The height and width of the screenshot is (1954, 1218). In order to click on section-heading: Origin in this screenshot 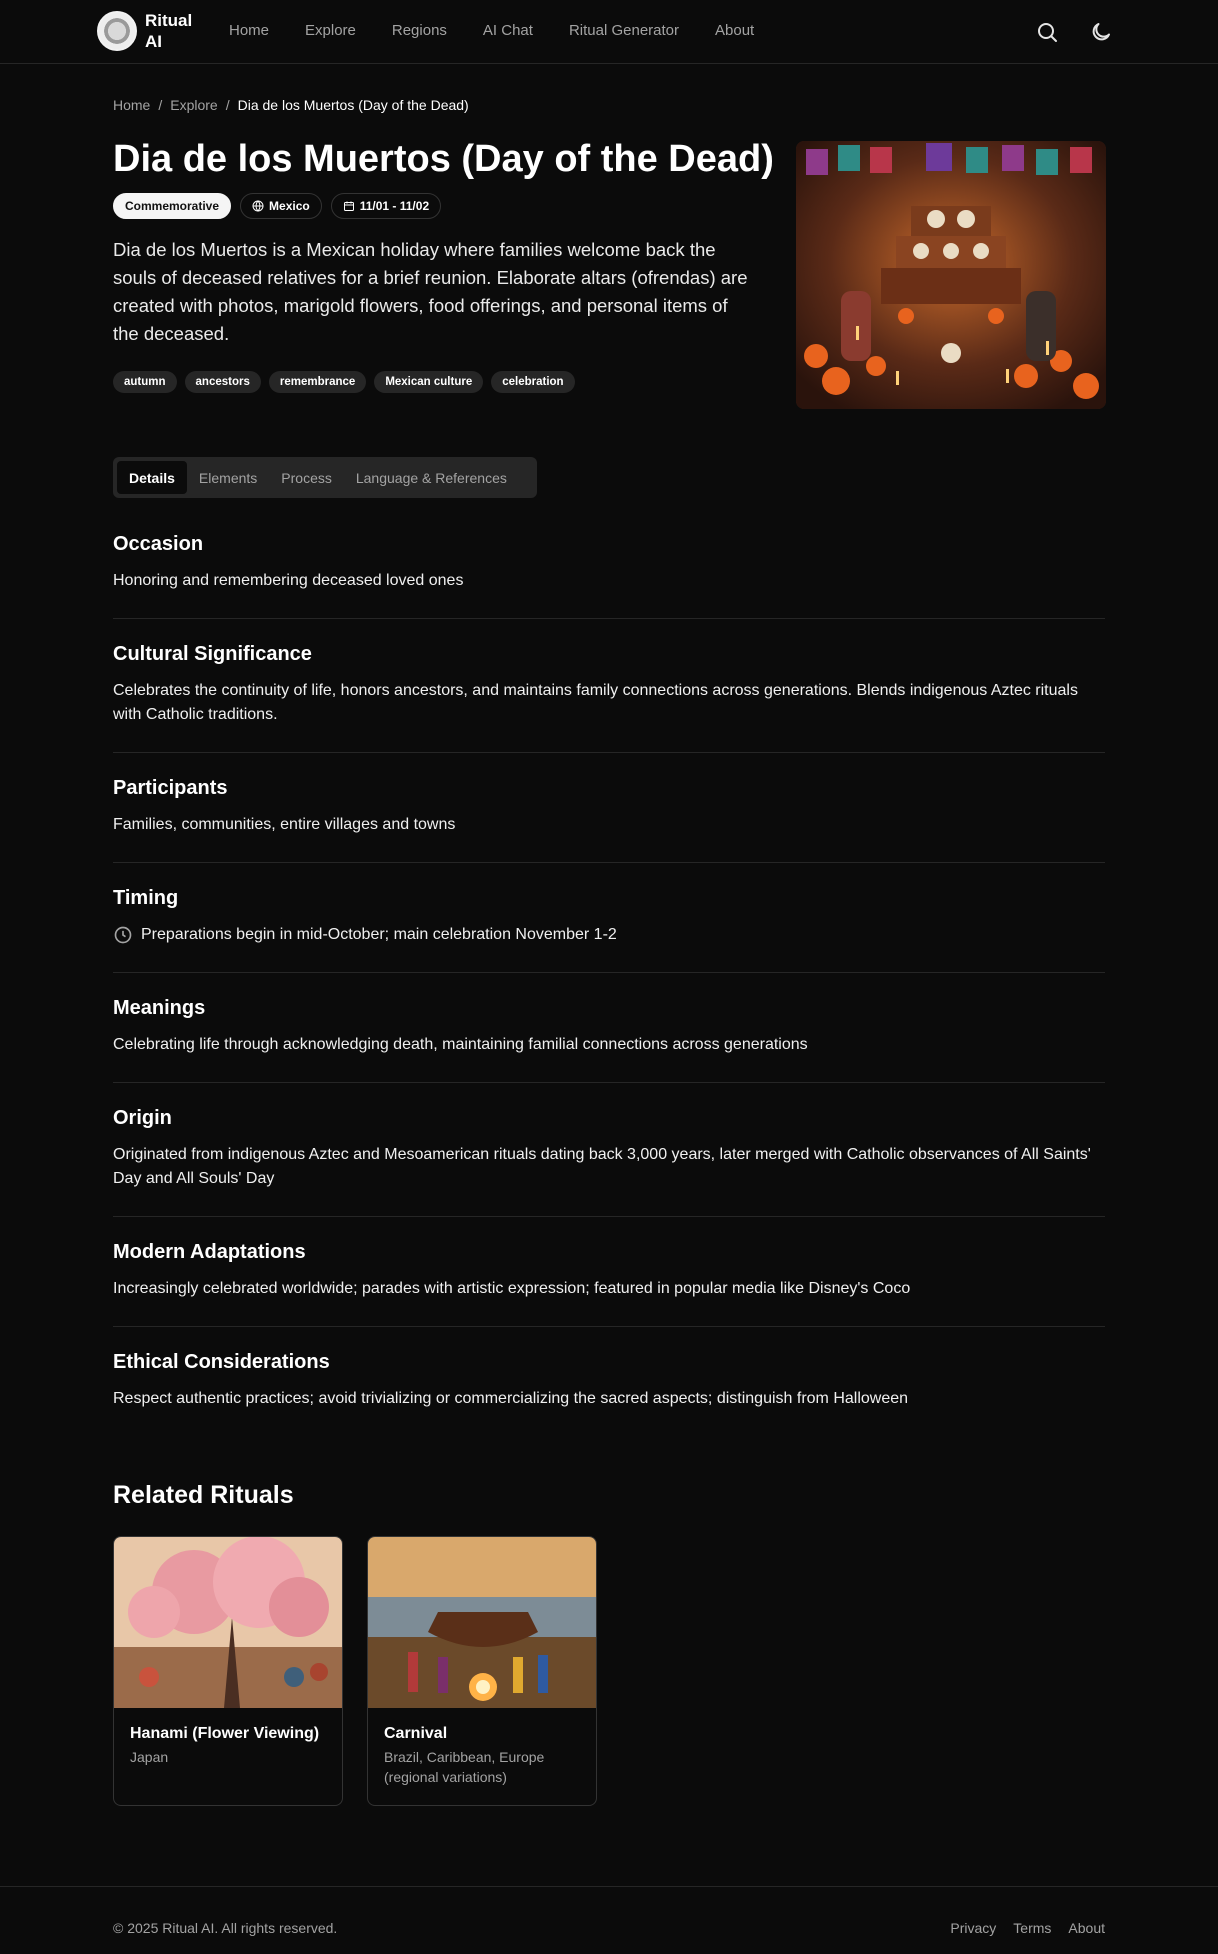, I will do `click(142, 1118)`.